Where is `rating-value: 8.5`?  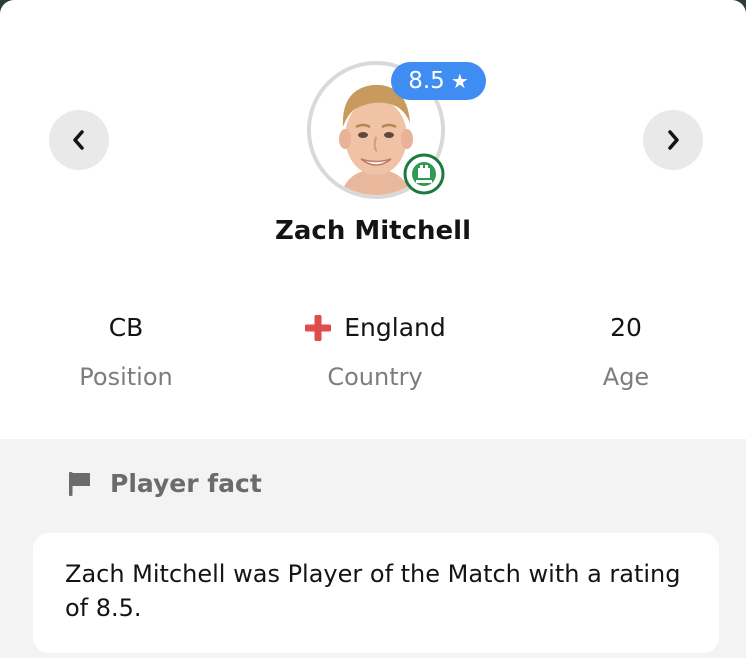
rating-value: 8.5 is located at coordinates (426, 81).